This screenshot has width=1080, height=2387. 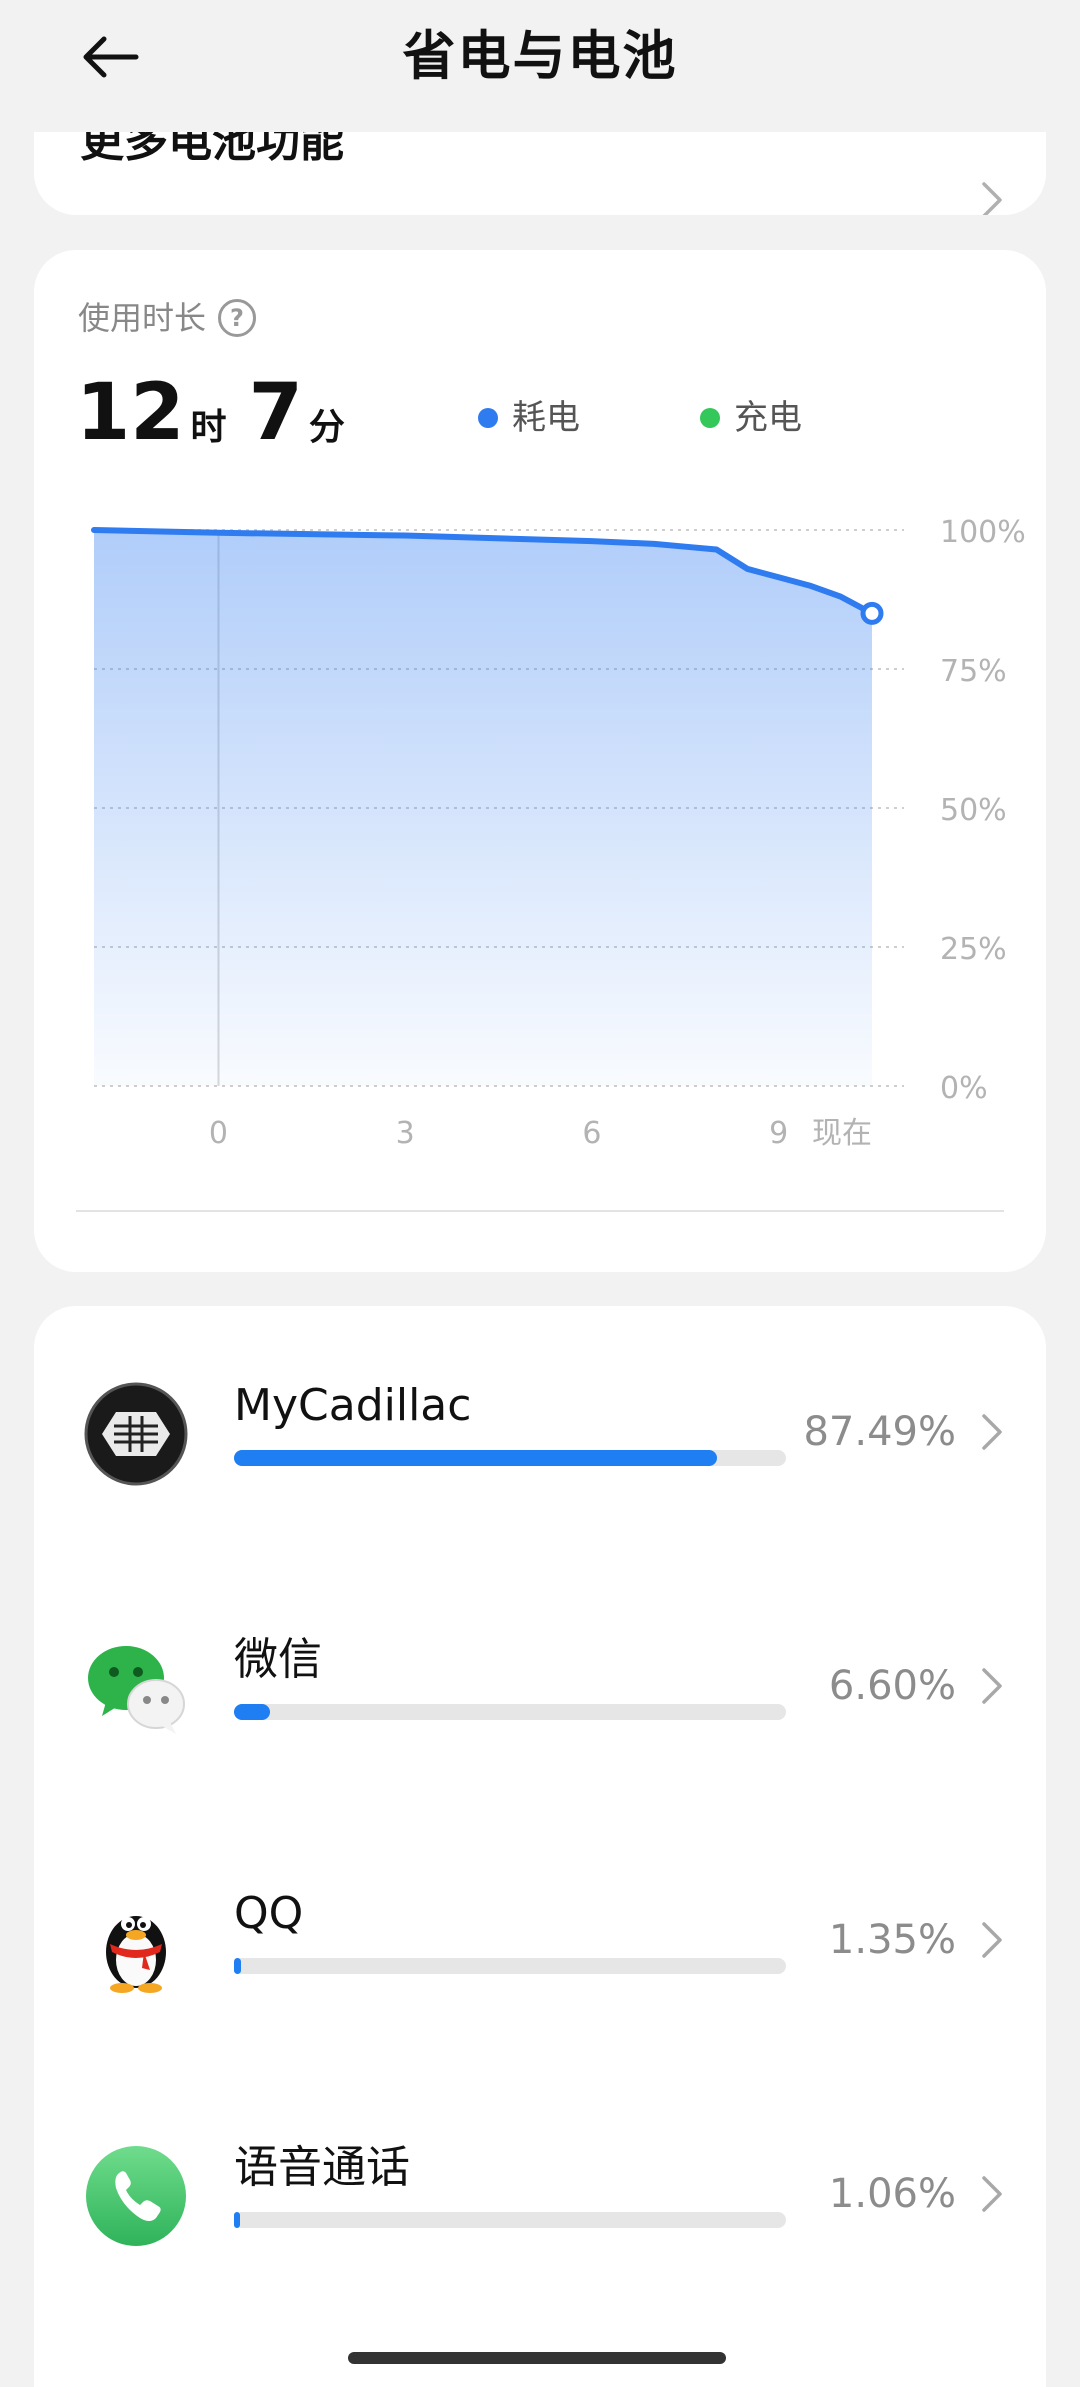 I want to click on chart-current-point, so click(x=872, y=613).